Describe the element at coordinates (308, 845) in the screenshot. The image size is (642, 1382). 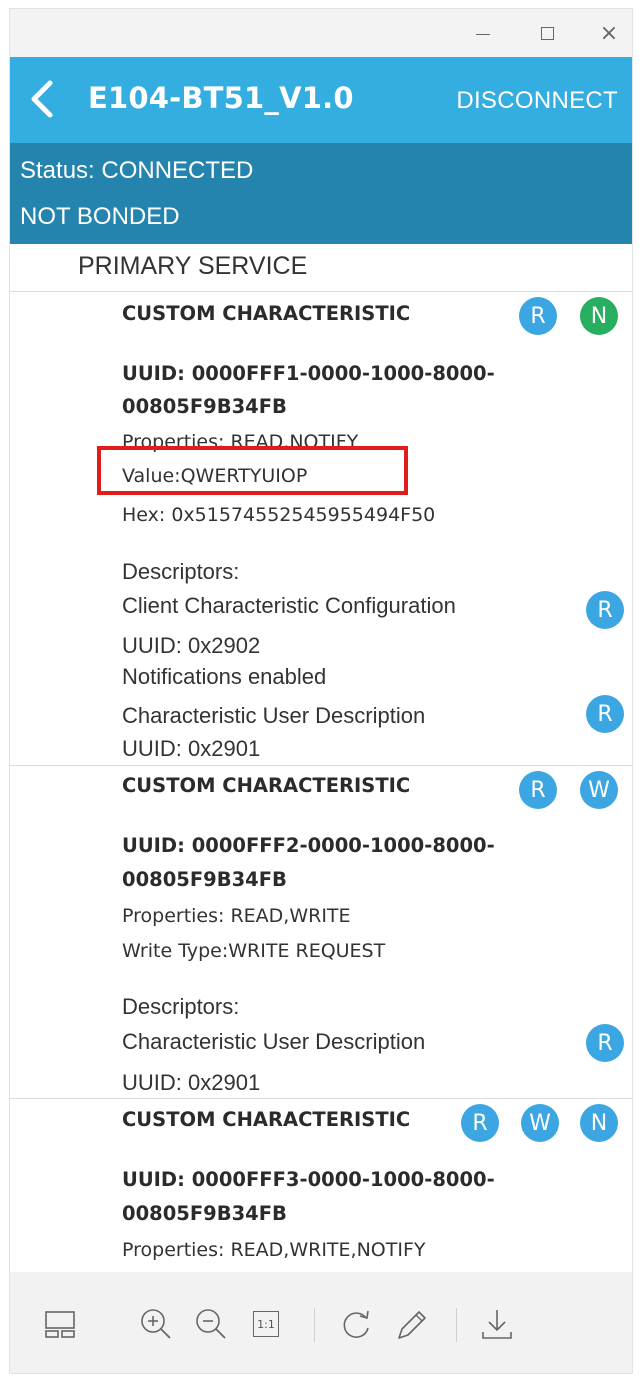
I see `characteristic-uuid-line1: UUID: 0000FFF2-0000-1000-8000-` at that location.